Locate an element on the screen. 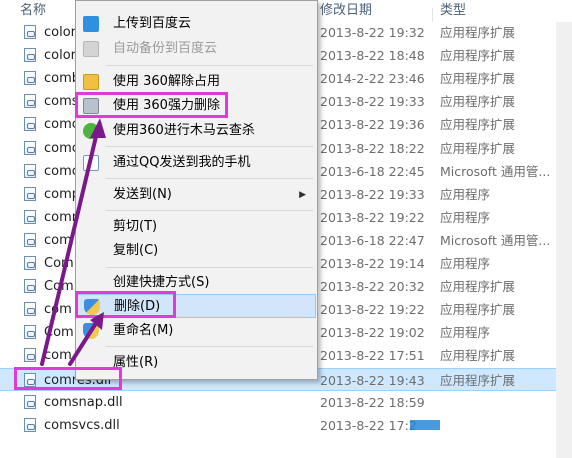 This screenshot has width=572, height=458. annotation-arrowhead is located at coordinates (98, 128).